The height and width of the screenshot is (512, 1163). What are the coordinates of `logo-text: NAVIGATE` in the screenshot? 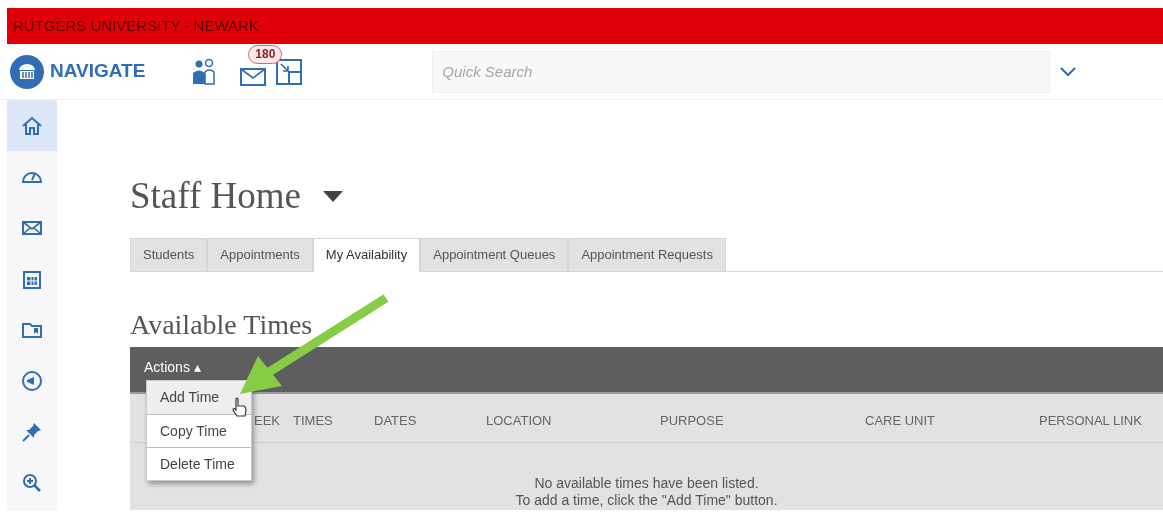 It's located at (98, 71).